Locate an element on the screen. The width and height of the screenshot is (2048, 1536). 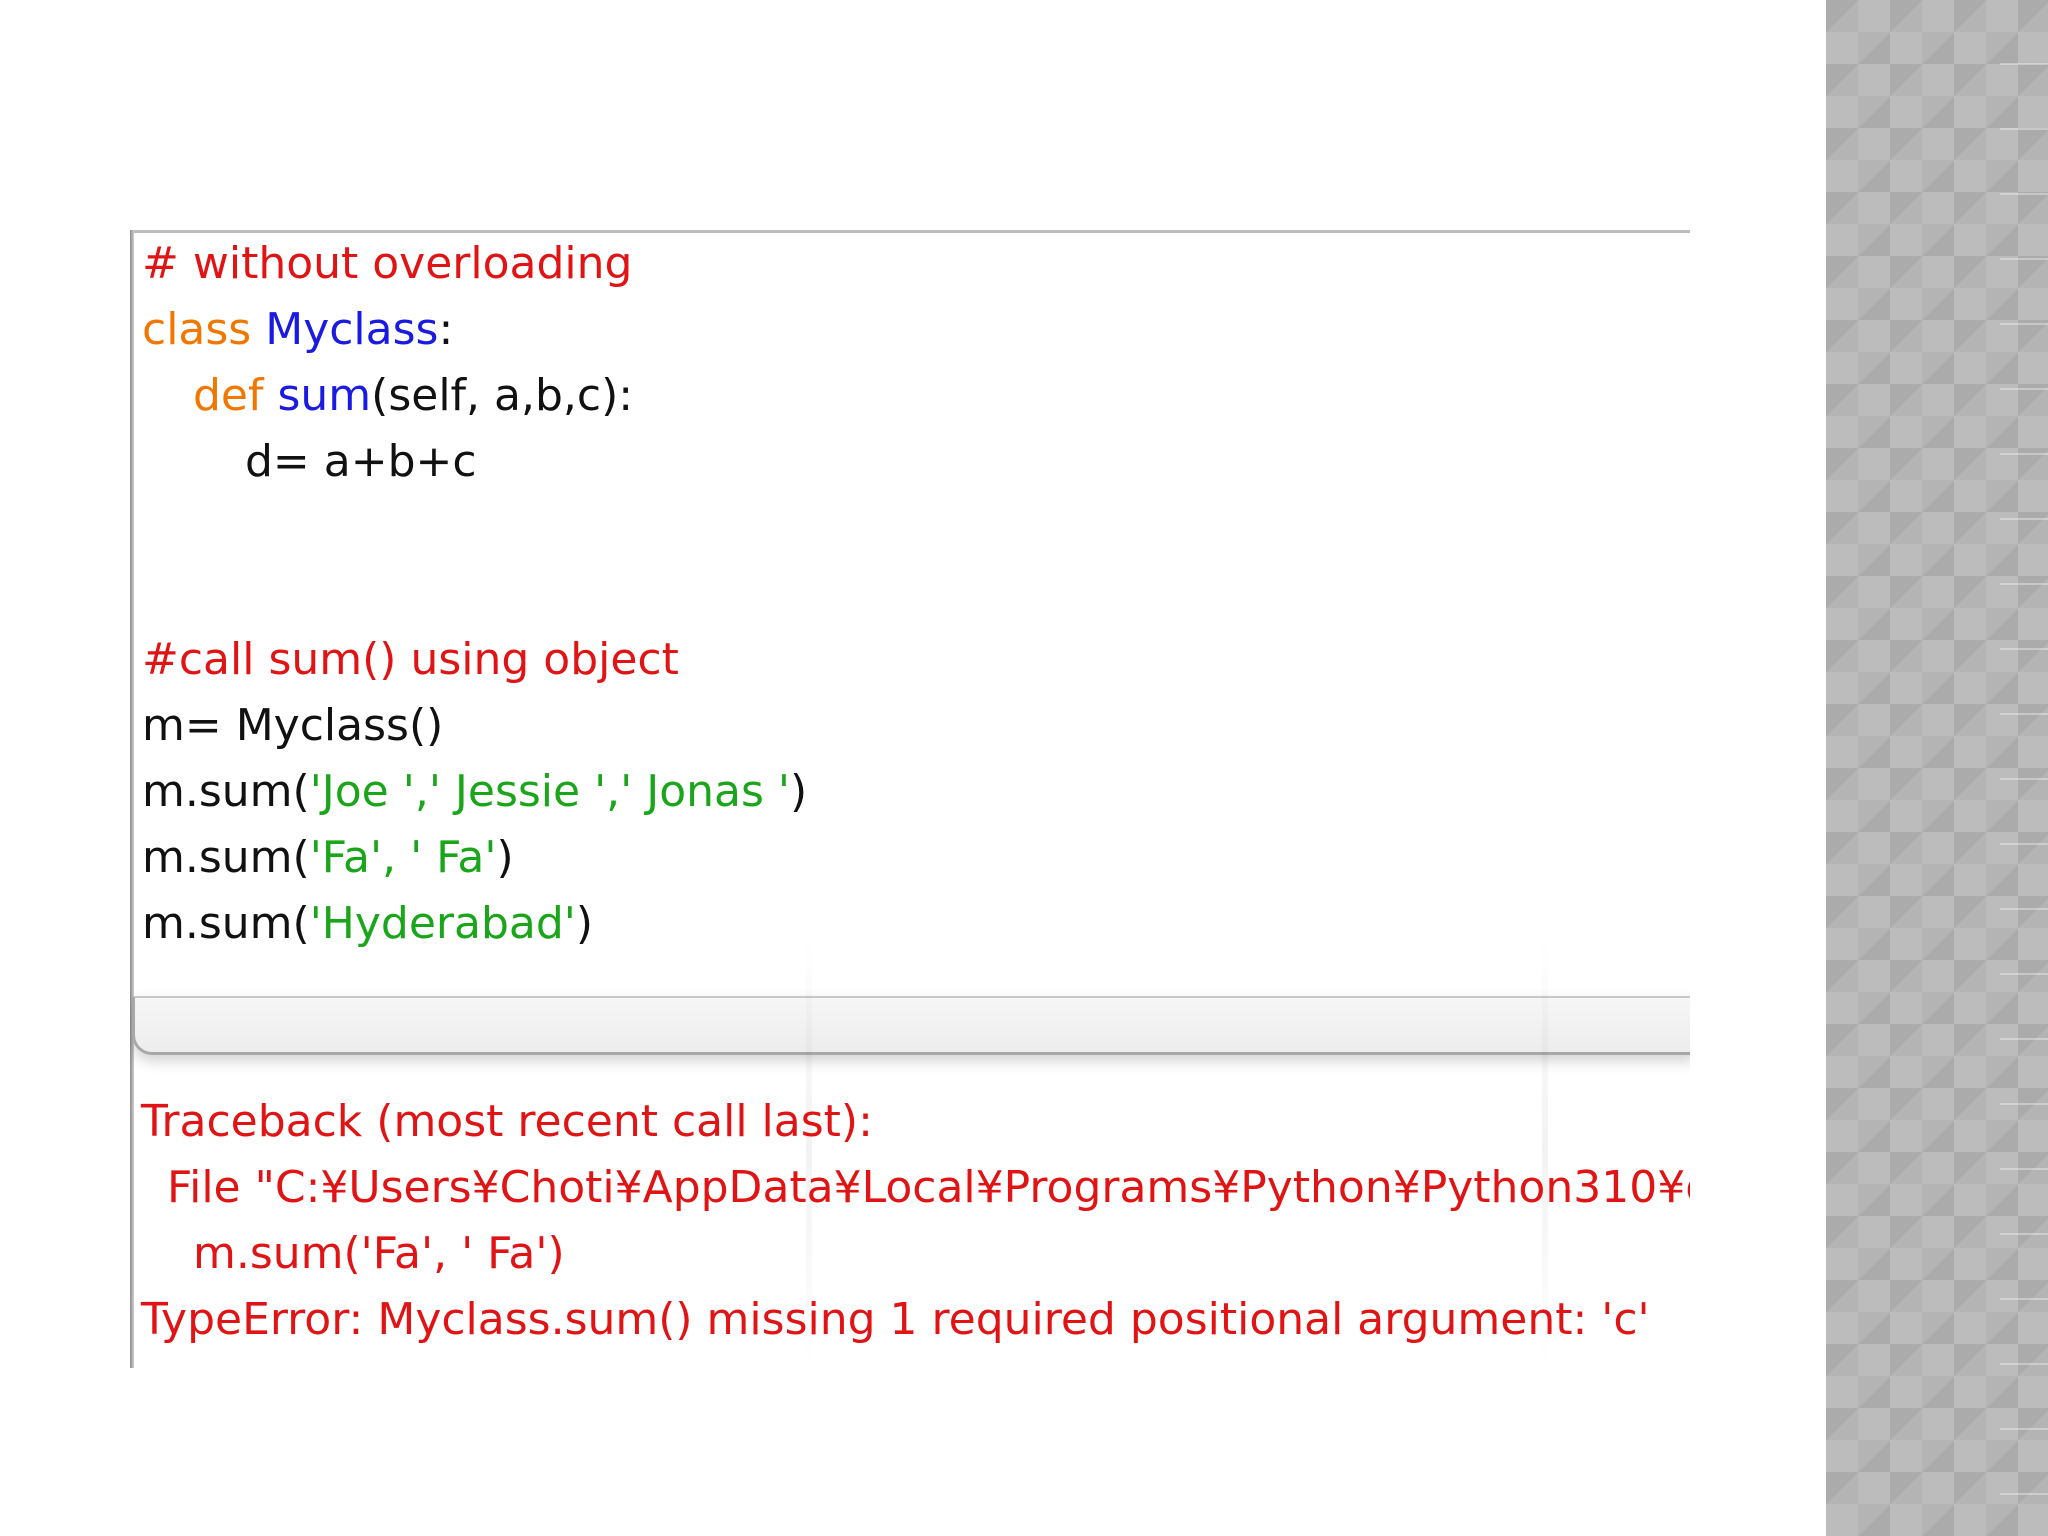
comment-text: # without overloading is located at coordinates (387, 263).